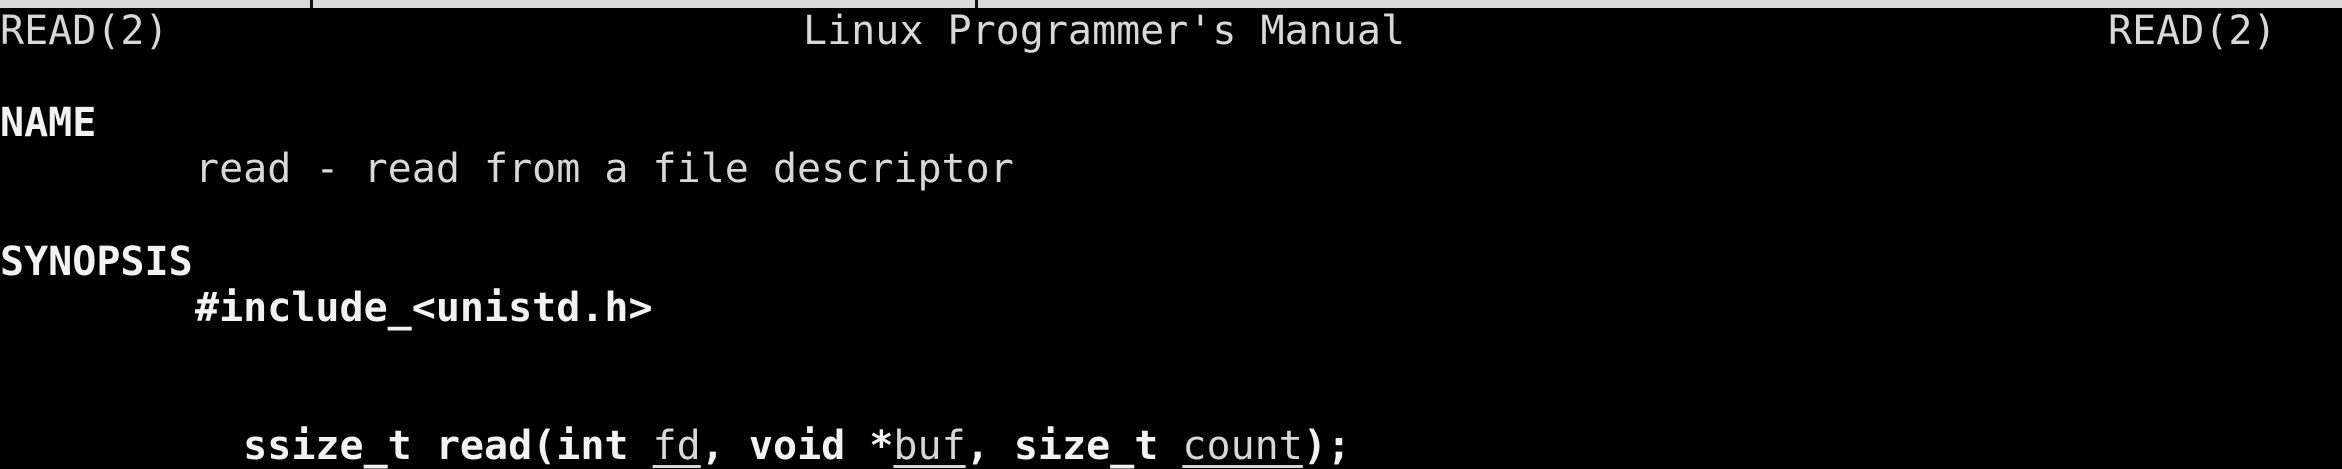  I want to click on synopsis-include-line: #include_<unistd.h>, so click(424, 308).